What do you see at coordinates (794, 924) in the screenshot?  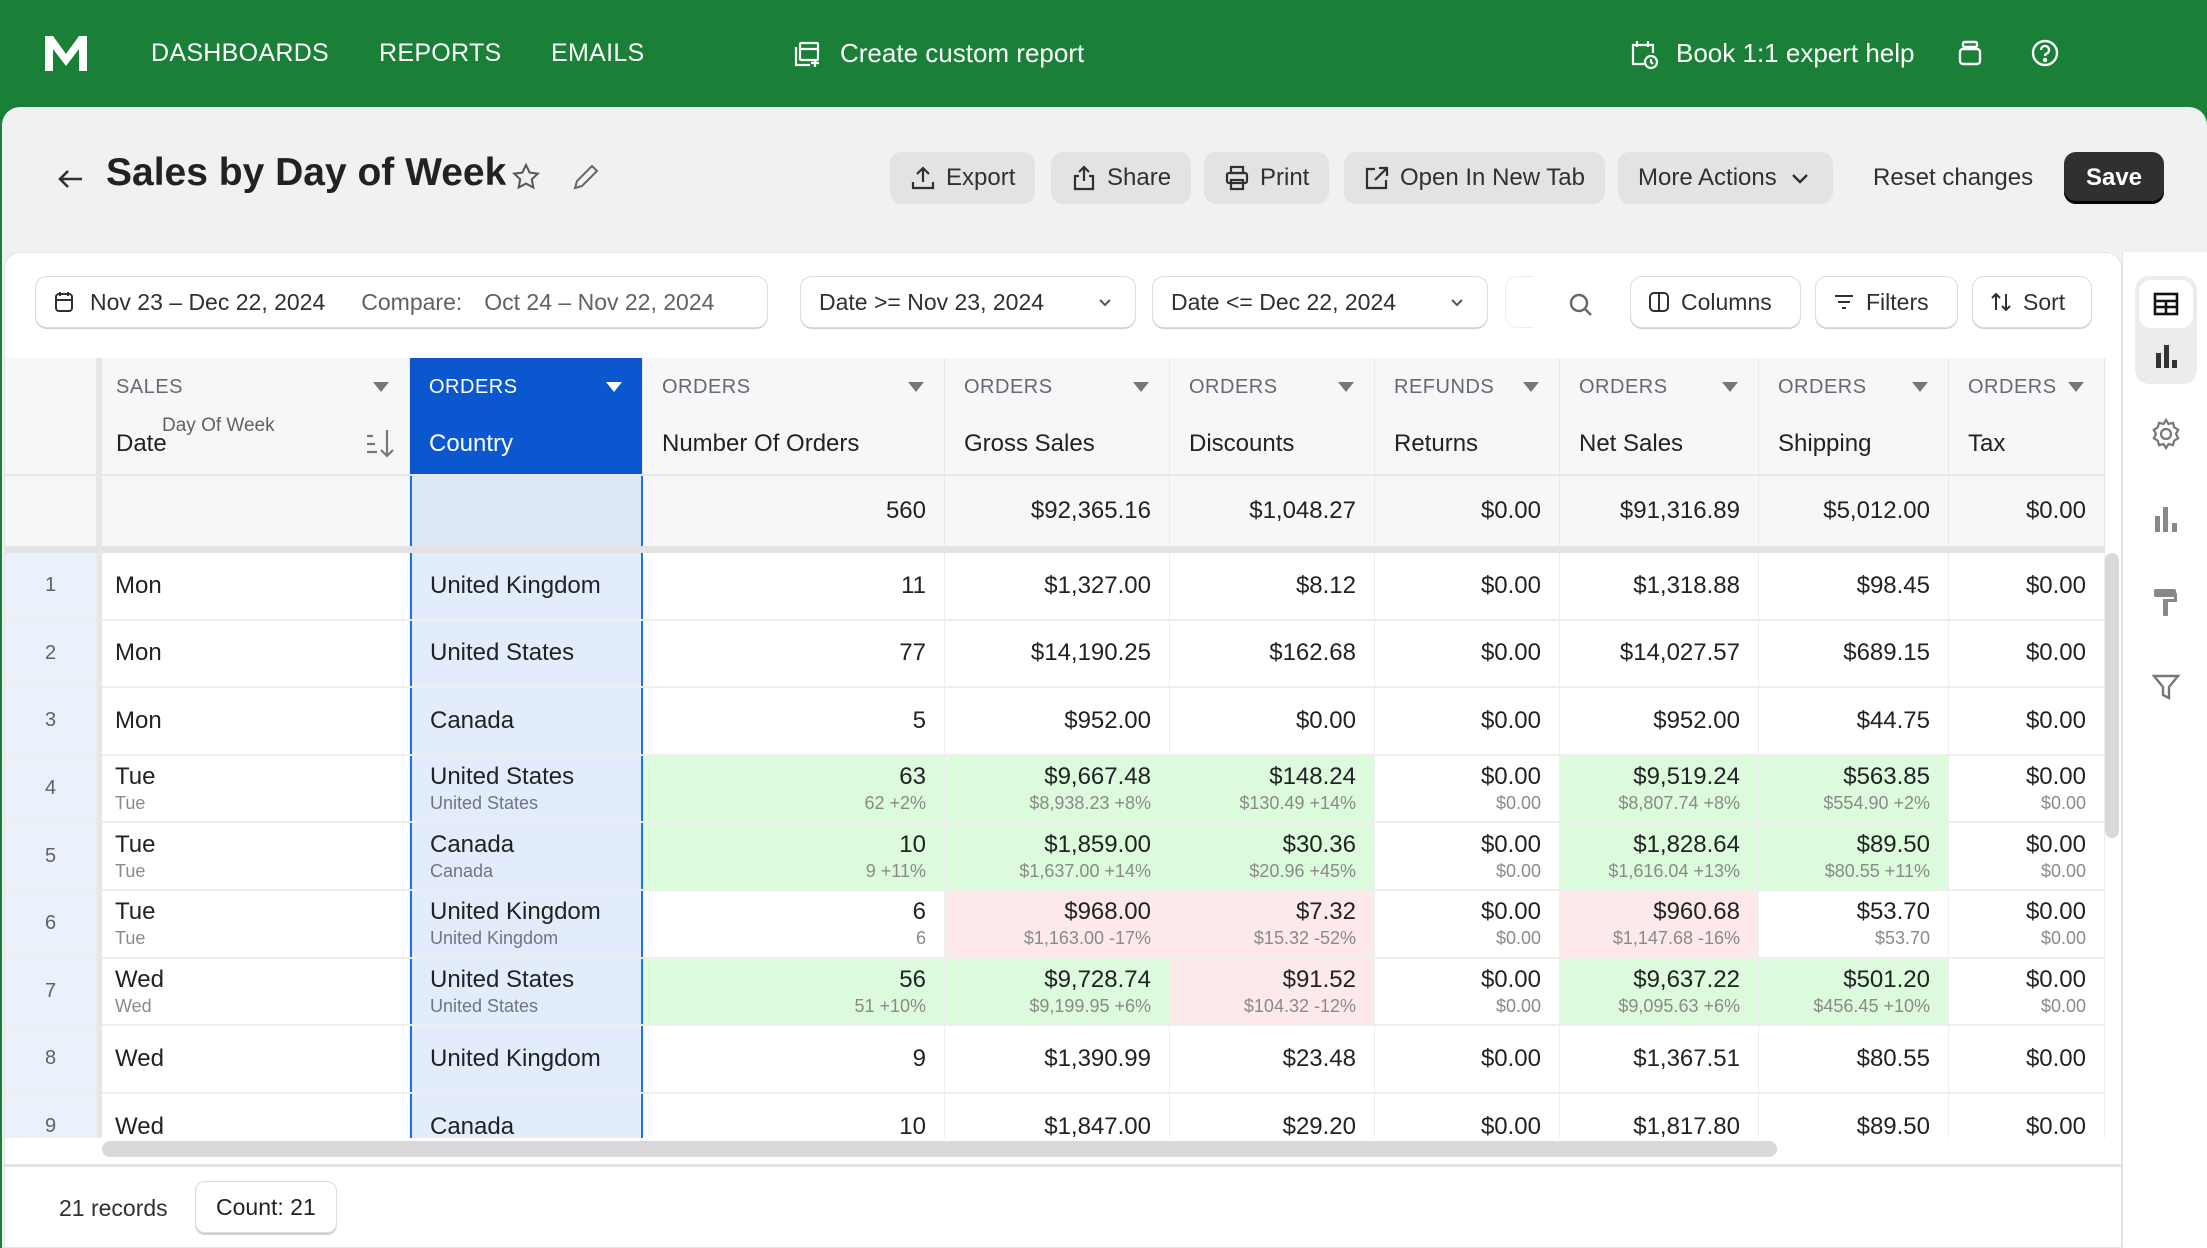 I see `table-cell: 66` at bounding box center [794, 924].